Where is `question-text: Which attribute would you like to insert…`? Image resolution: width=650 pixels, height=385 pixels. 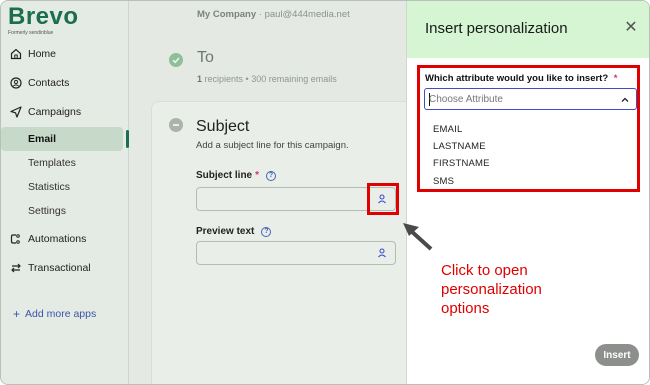 question-text: Which attribute would you like to insert… is located at coordinates (517, 78).